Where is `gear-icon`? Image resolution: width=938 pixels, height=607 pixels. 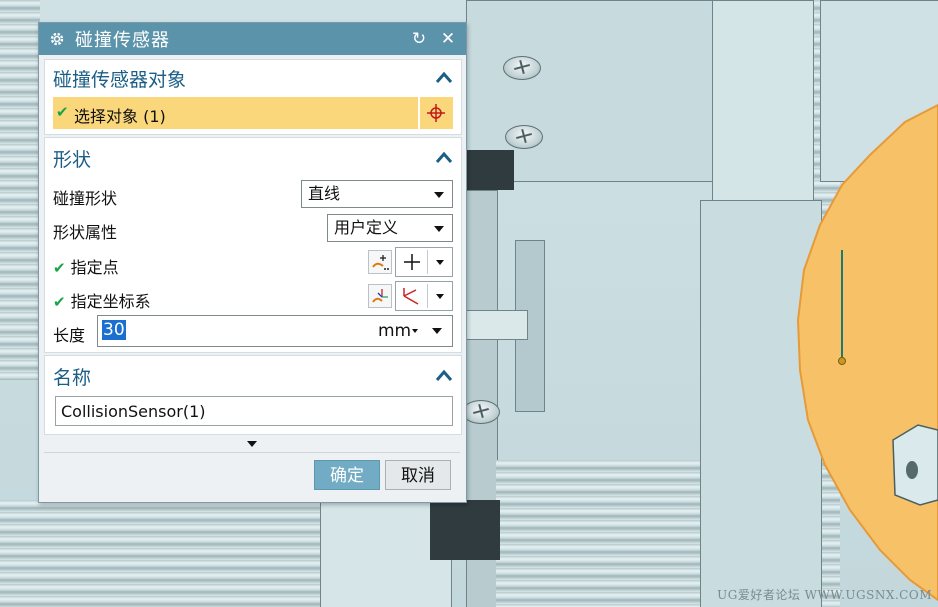
gear-icon is located at coordinates (57, 39).